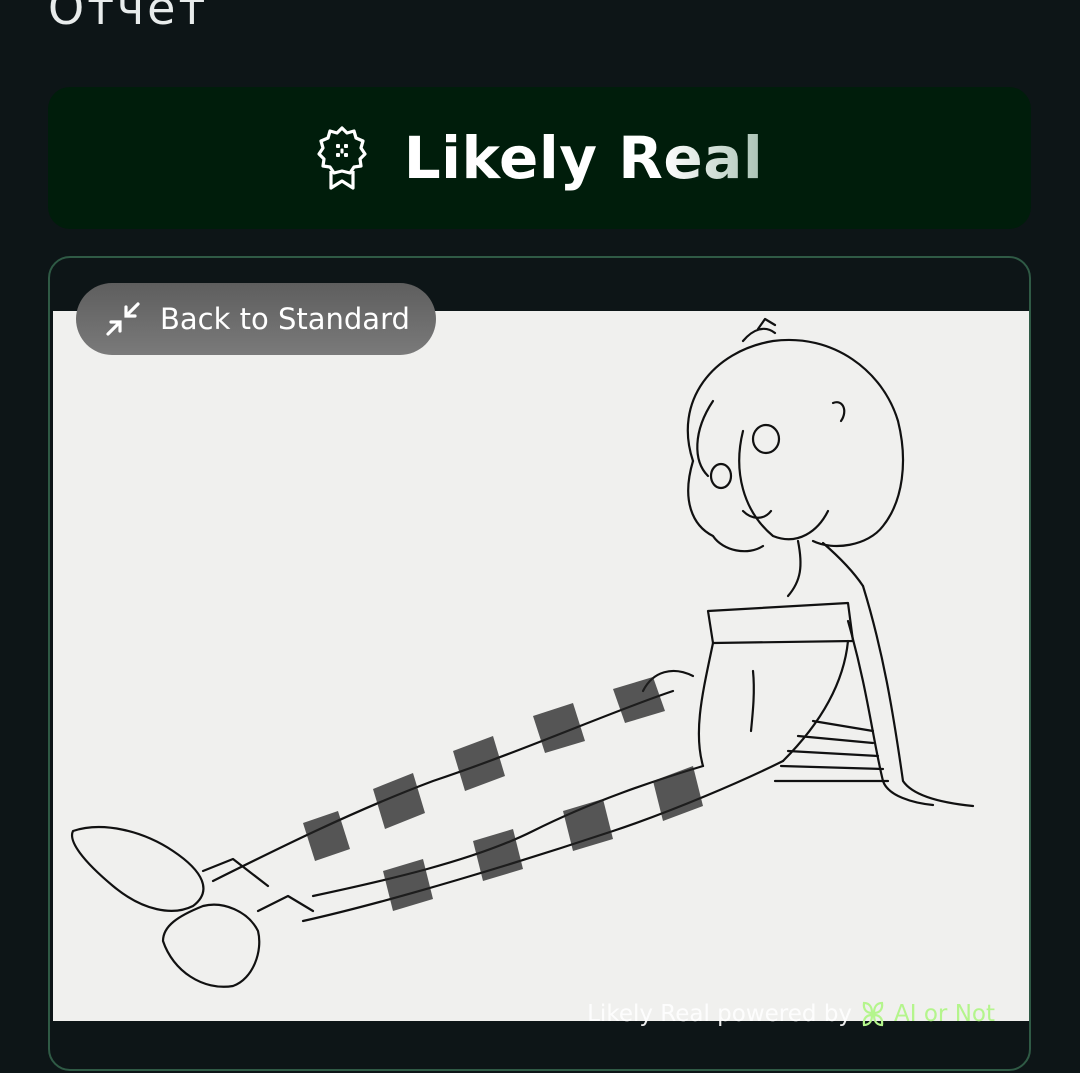 The height and width of the screenshot is (1073, 1080). I want to click on clover-logo-icon, so click(873, 1014).